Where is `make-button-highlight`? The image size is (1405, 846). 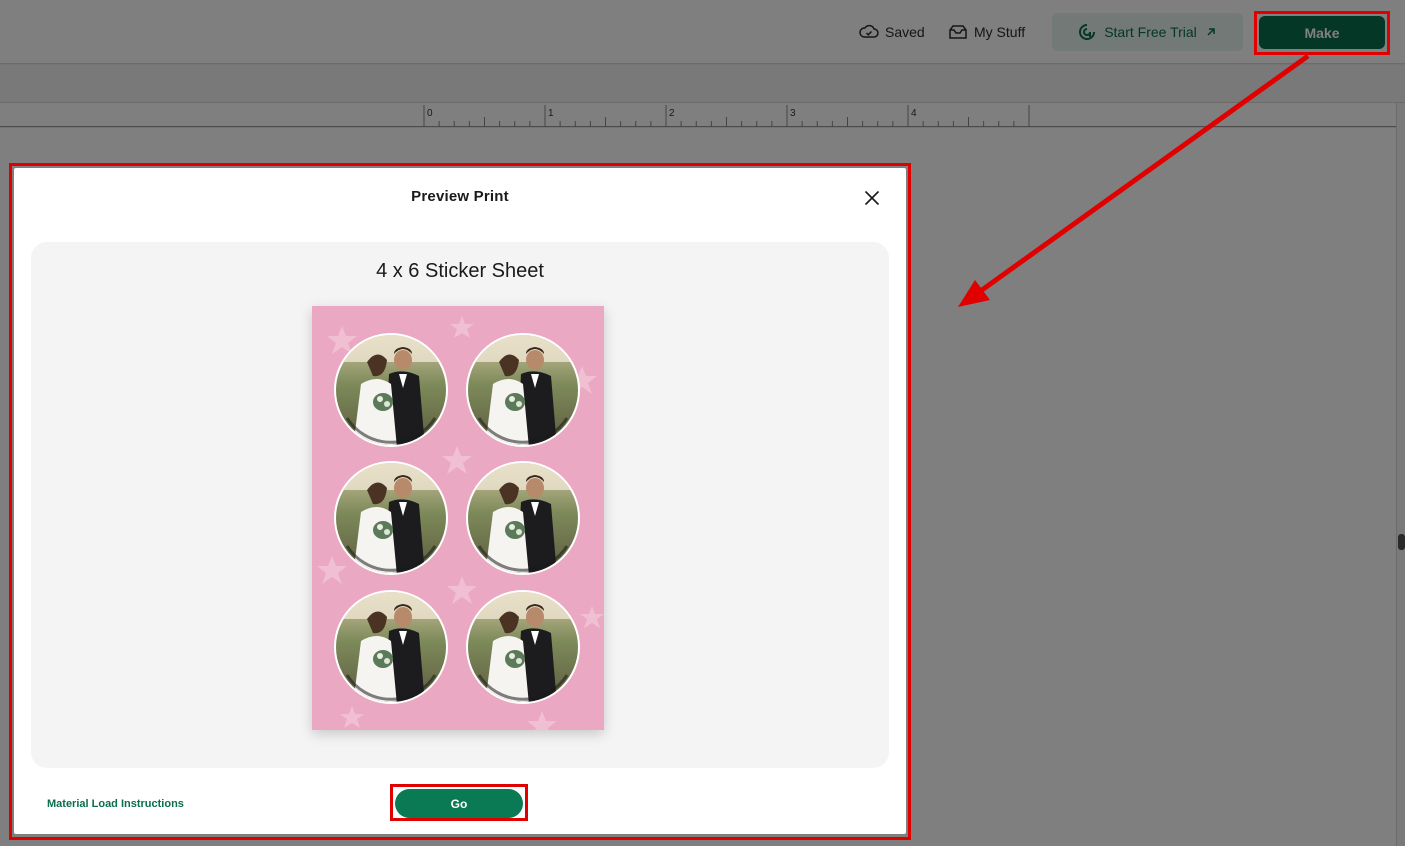
make-button-highlight is located at coordinates (1322, 33).